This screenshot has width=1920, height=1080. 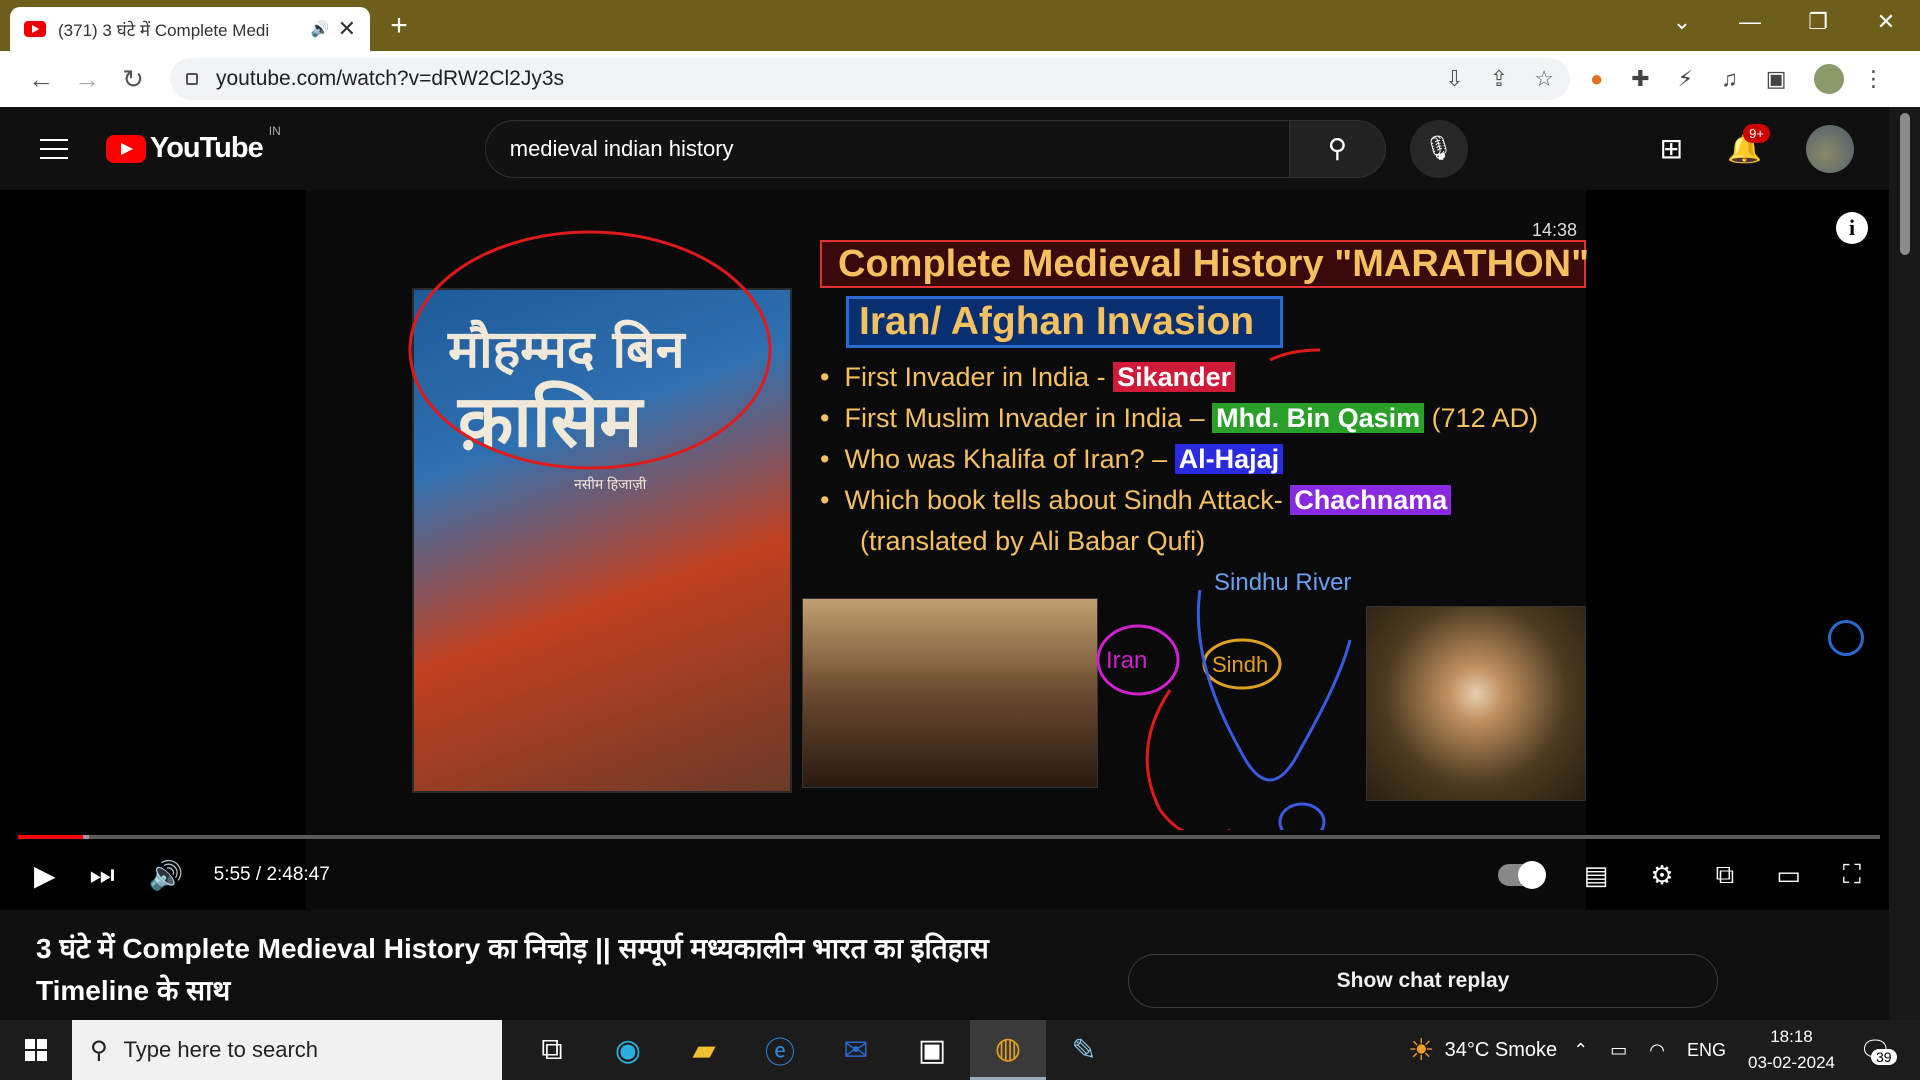 What do you see at coordinates (1729, 79) in the screenshot?
I see `media-control-icon: ♫` at bounding box center [1729, 79].